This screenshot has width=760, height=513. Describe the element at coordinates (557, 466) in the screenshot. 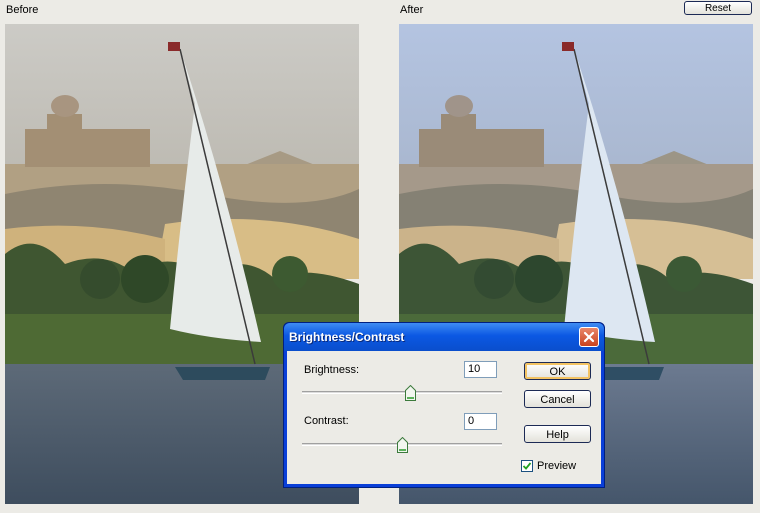

I see `preview-label: Preview` at that location.